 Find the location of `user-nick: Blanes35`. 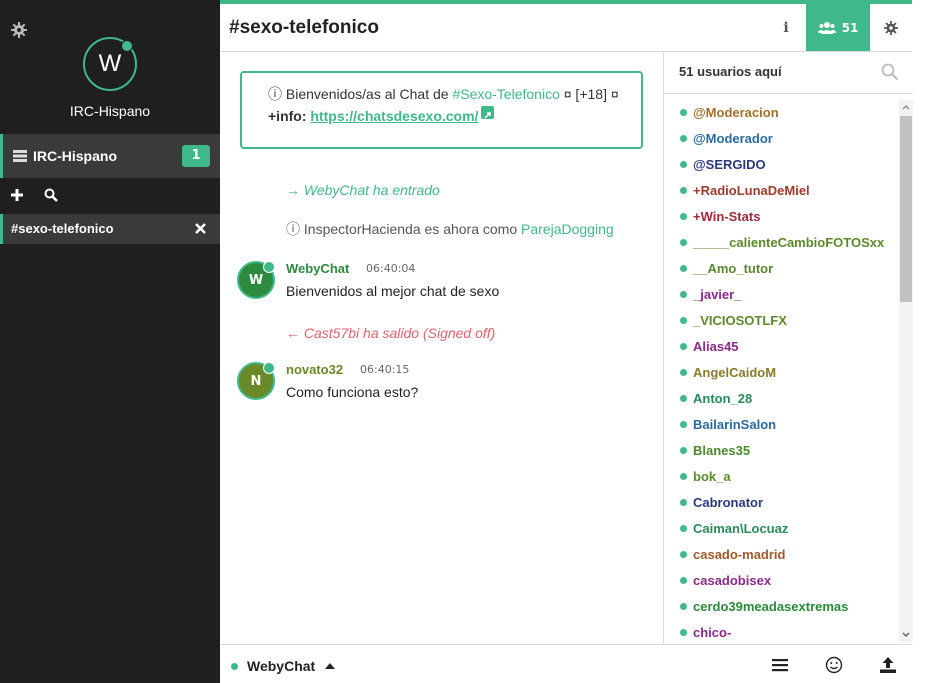

user-nick: Blanes35 is located at coordinates (722, 450).